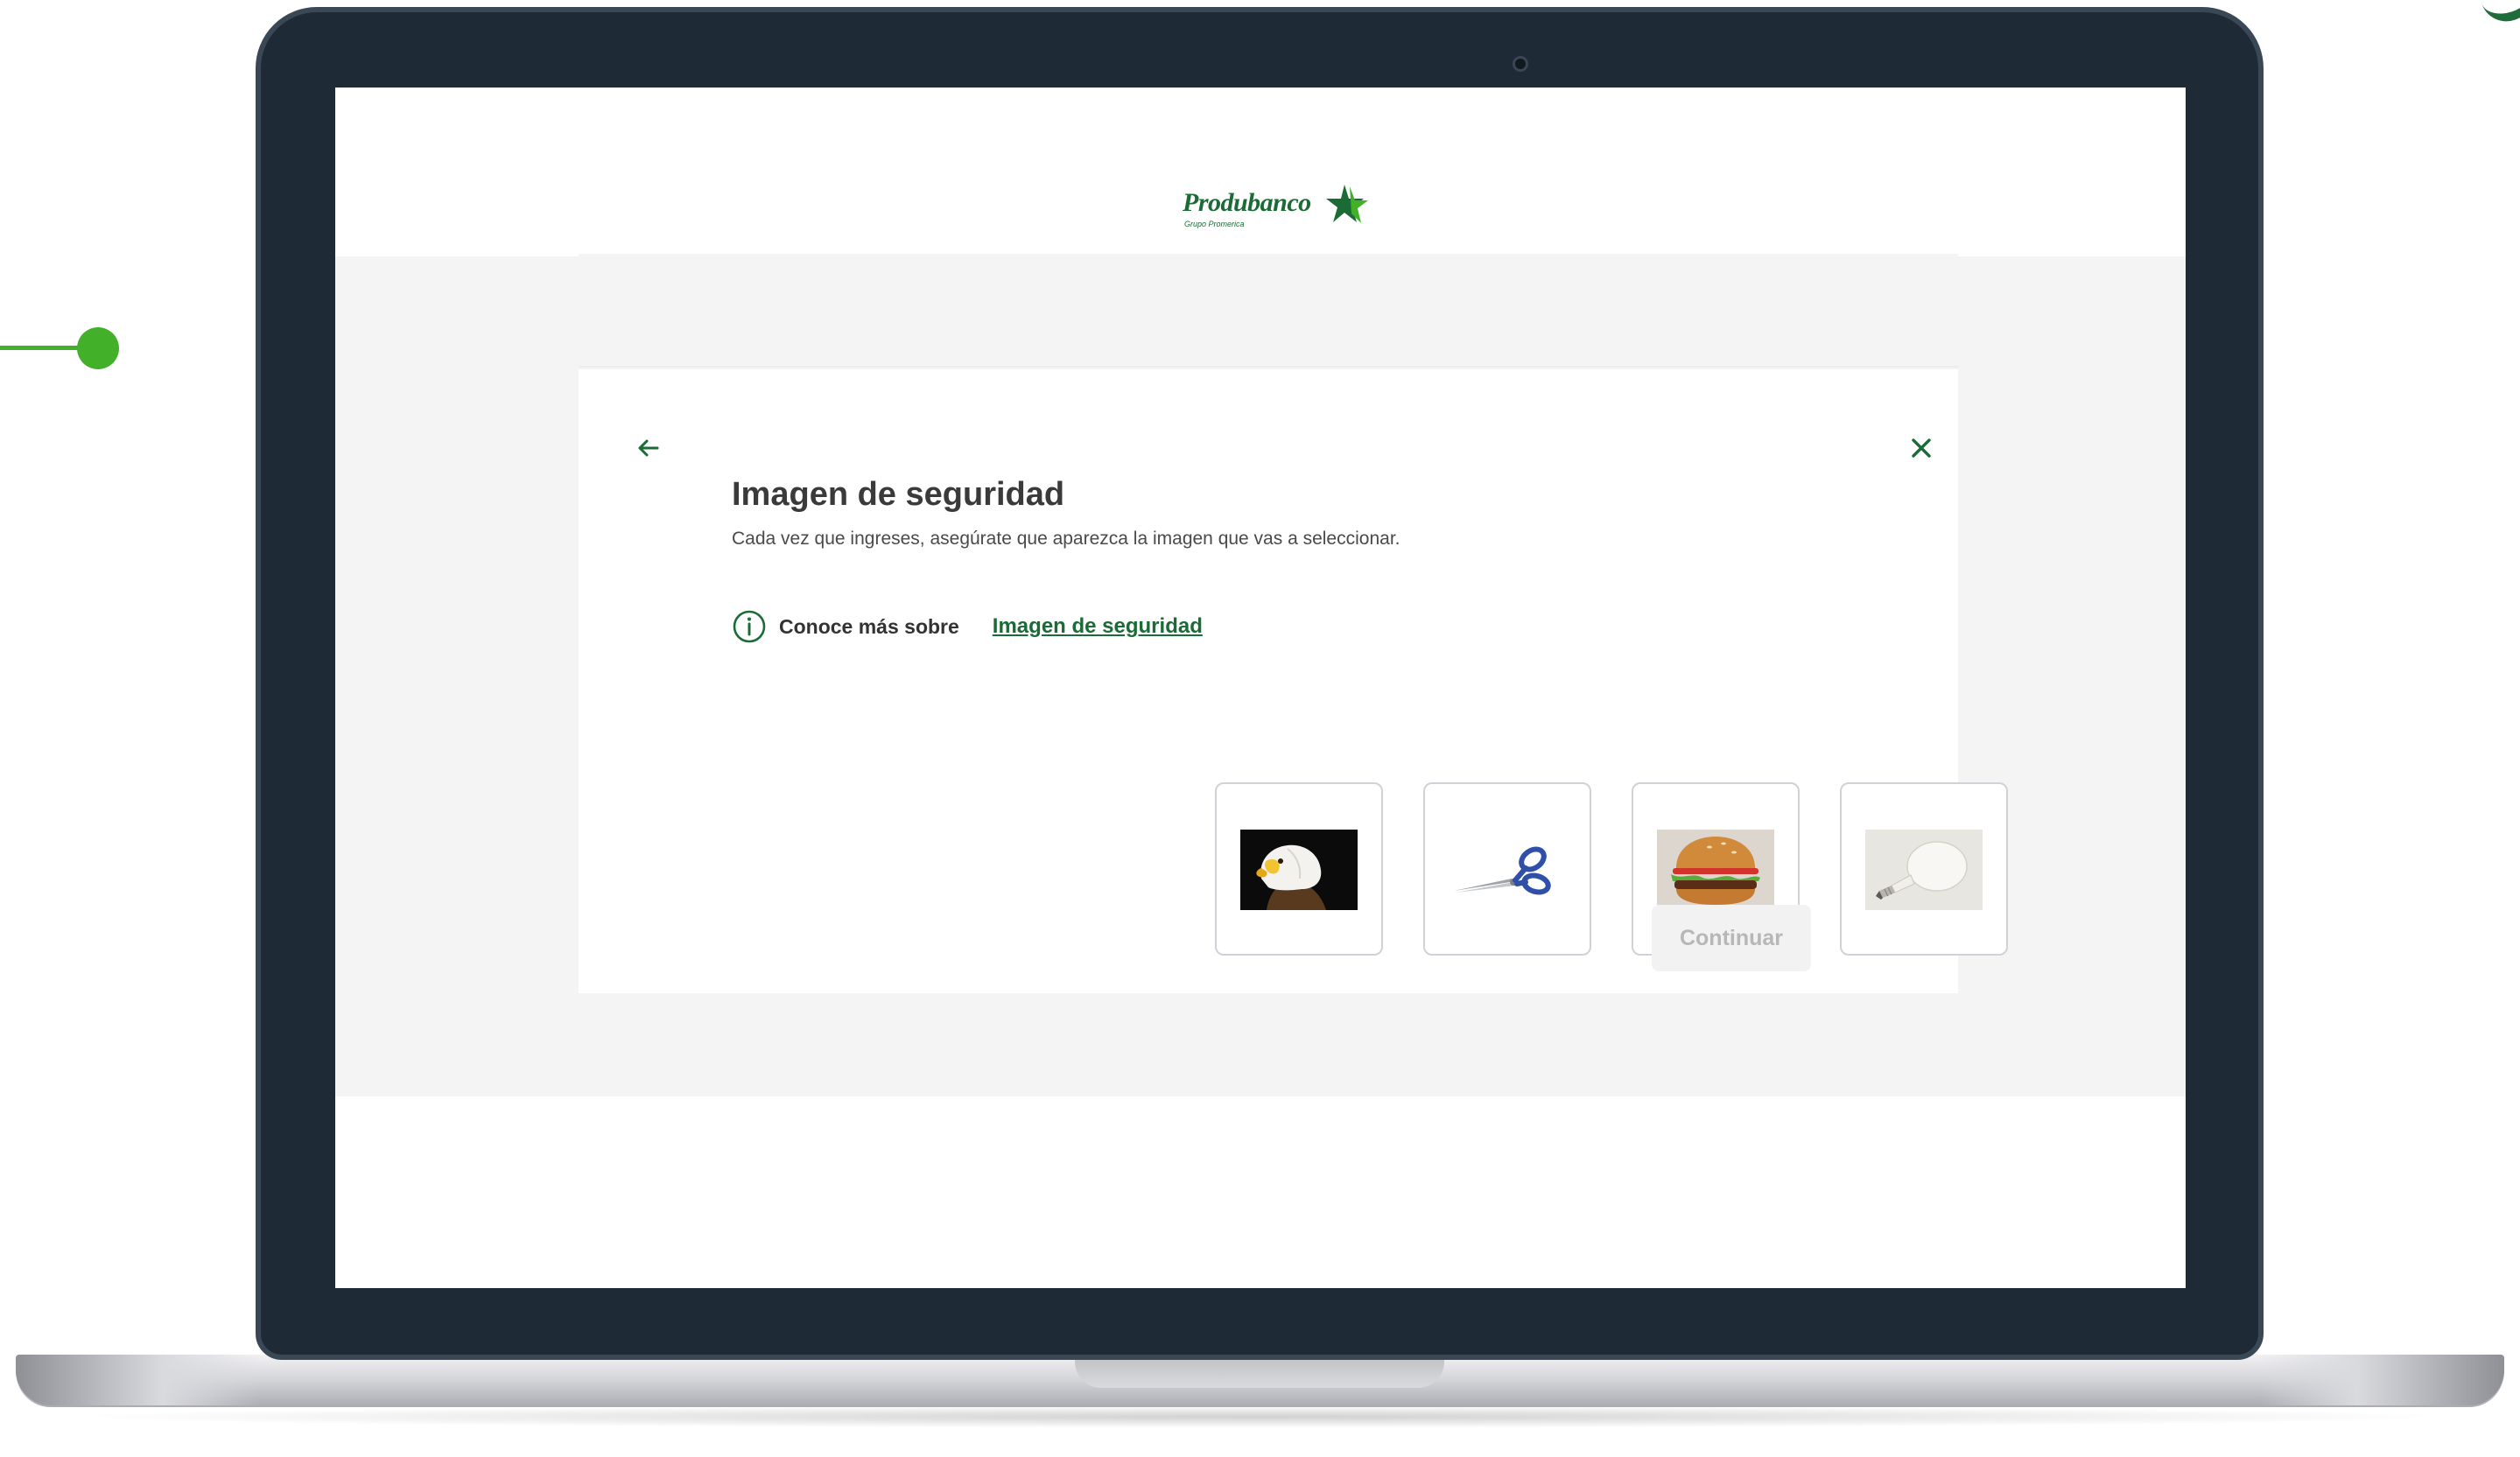 This screenshot has height=1457, width=2520. What do you see at coordinates (967, 626) in the screenshot?
I see `info-row: Conoce más sobre Imagen de seguridad` at bounding box center [967, 626].